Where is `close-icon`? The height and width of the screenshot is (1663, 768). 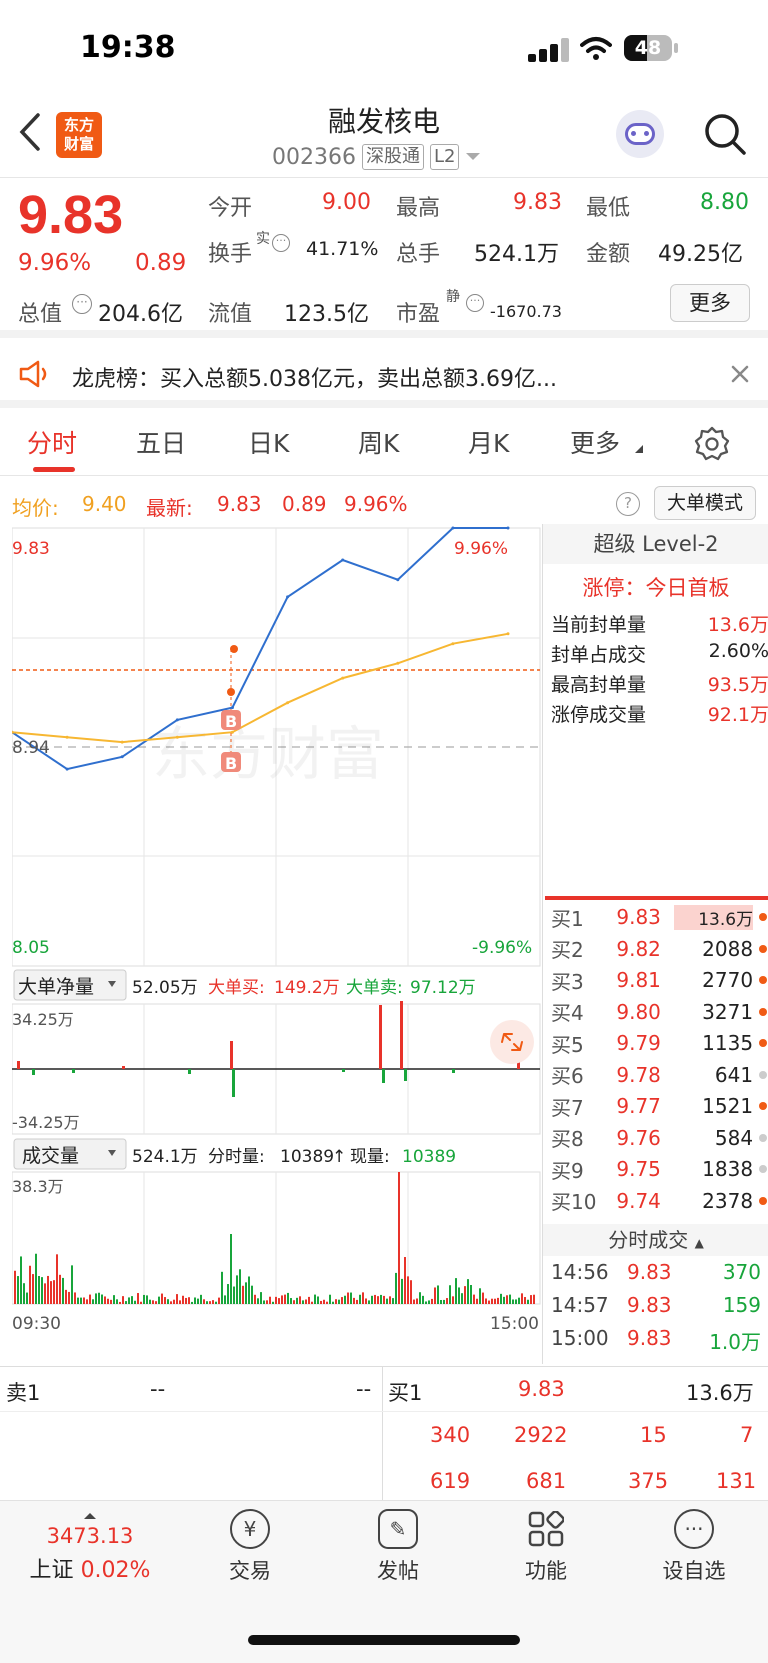
close-icon is located at coordinates (740, 374).